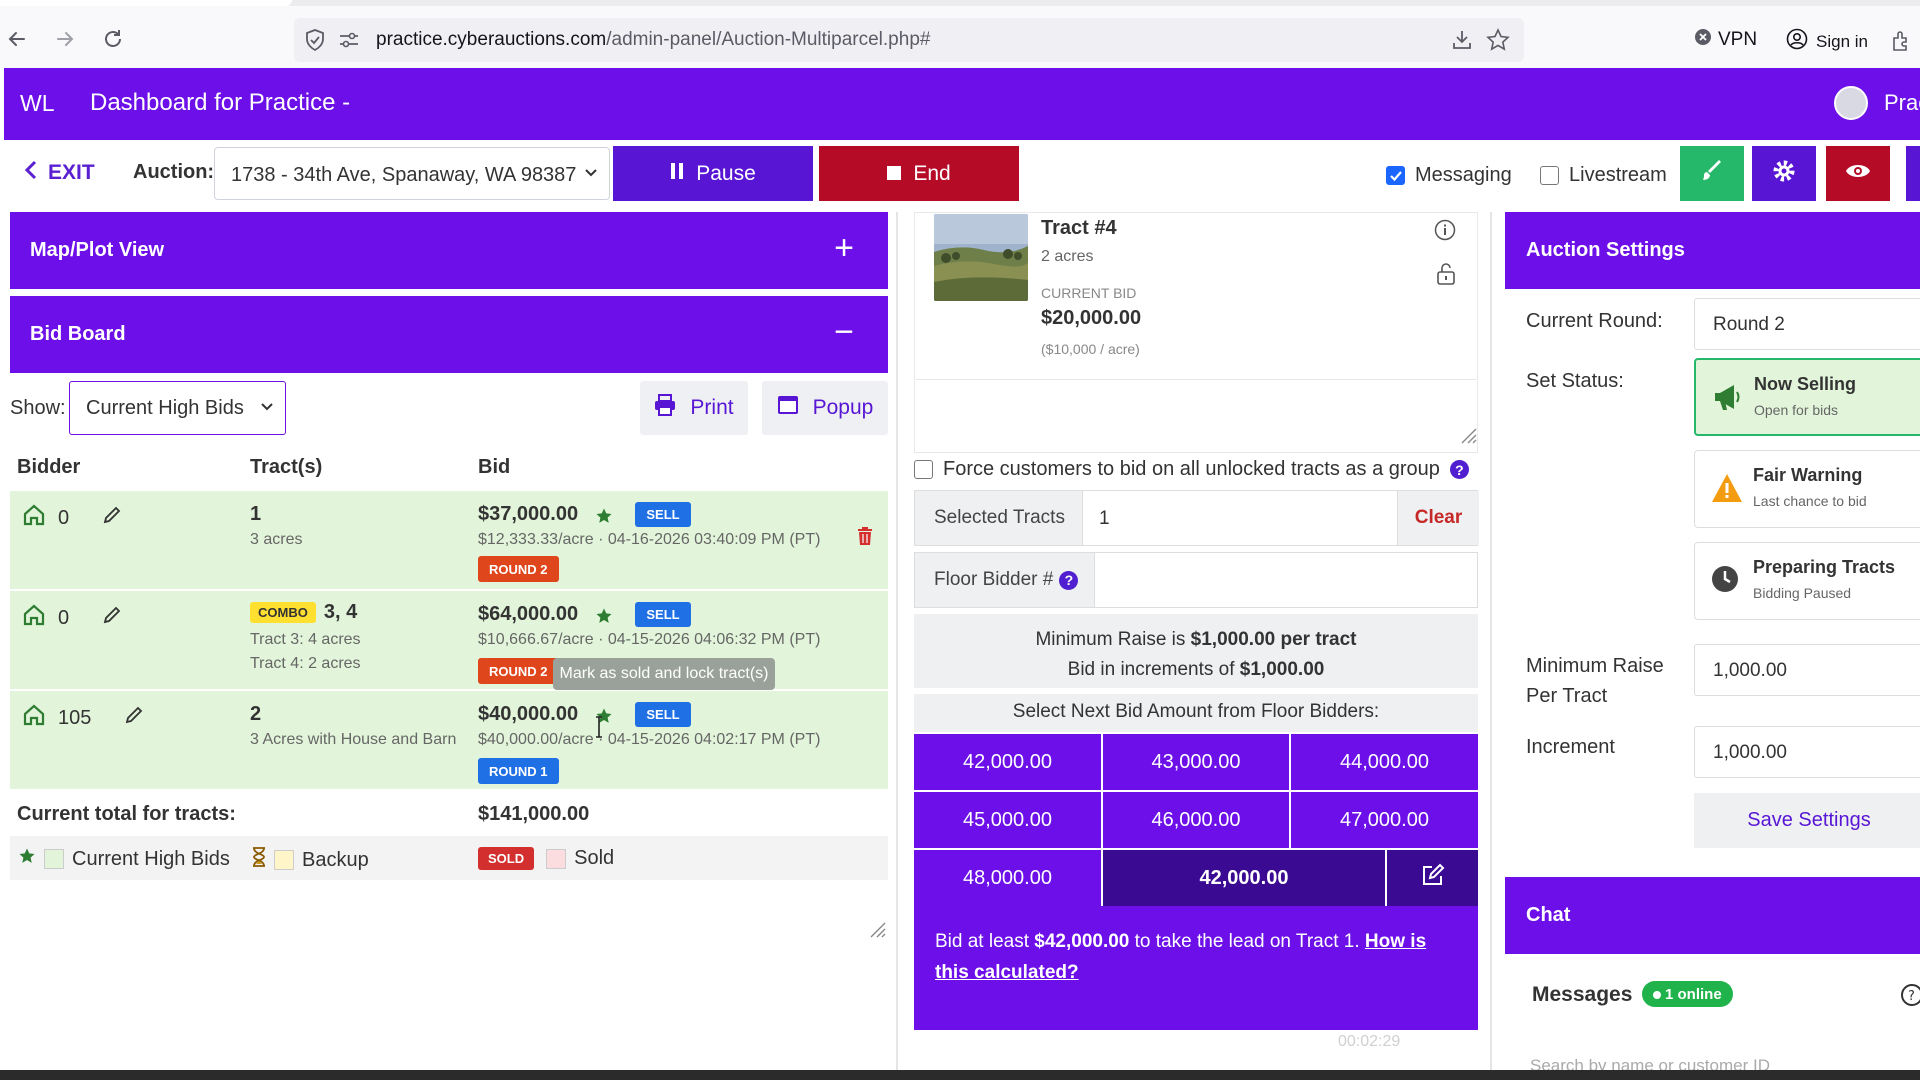 Image resolution: width=1920 pixels, height=1080 pixels. What do you see at coordinates (694, 408) in the screenshot?
I see `print-button: Print` at bounding box center [694, 408].